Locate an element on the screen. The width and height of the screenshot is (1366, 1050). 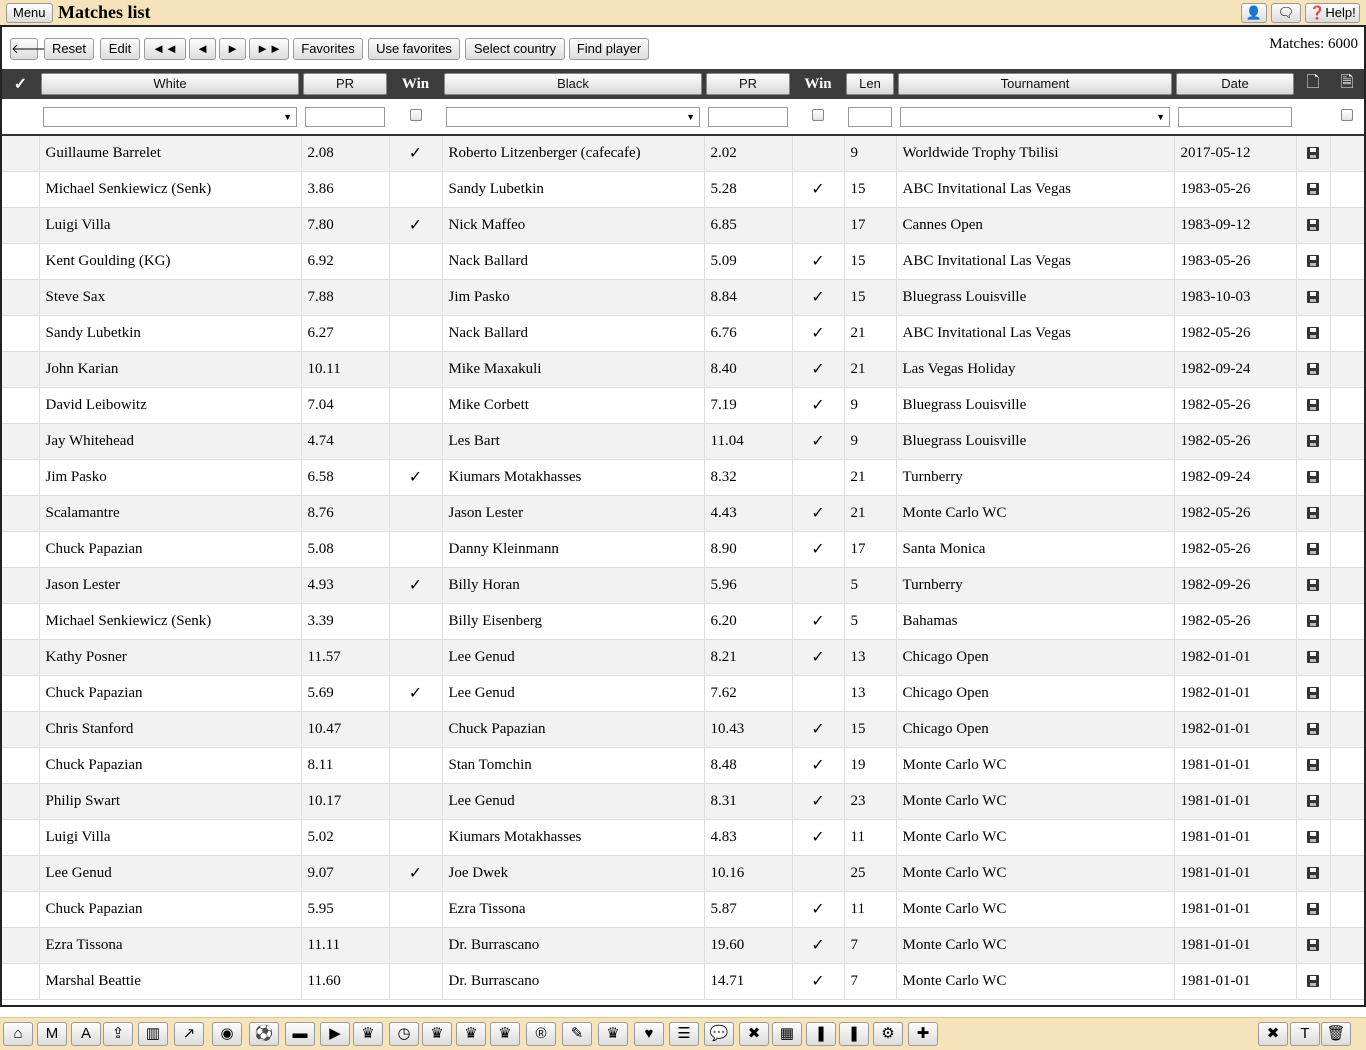
use-favorites-button: Use favorites is located at coordinates (414, 49).